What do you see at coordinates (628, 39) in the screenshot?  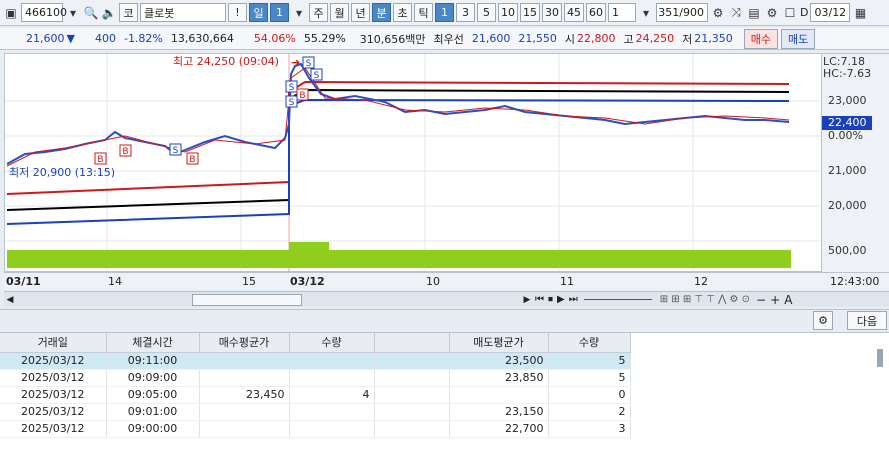 I see `high-label: 고` at bounding box center [628, 39].